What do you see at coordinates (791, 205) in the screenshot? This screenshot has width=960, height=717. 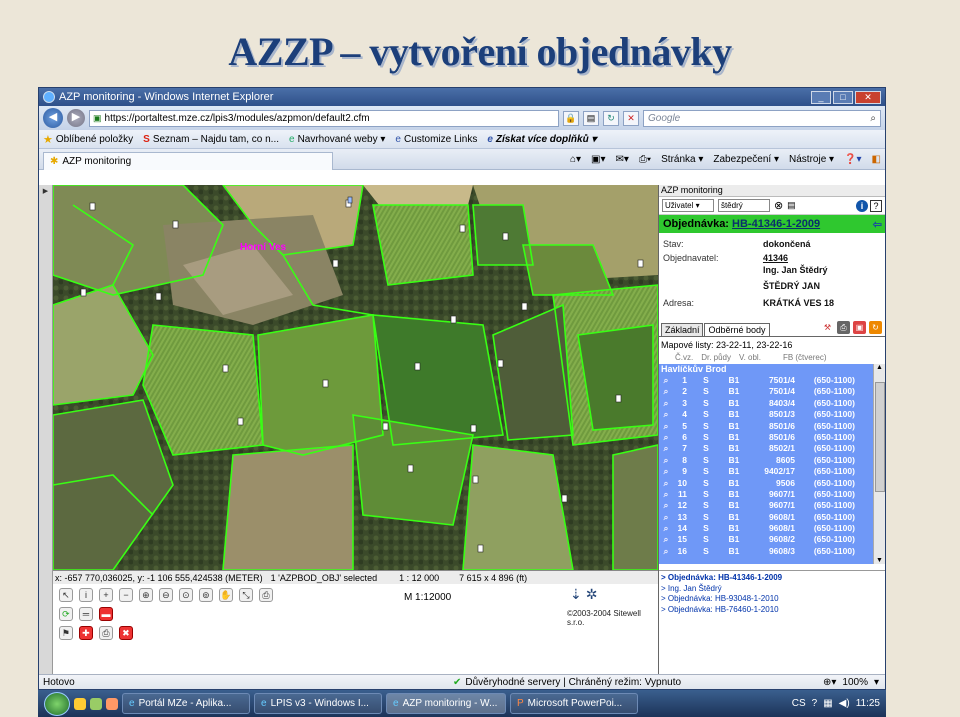 I see `document-icon: ▤` at bounding box center [791, 205].